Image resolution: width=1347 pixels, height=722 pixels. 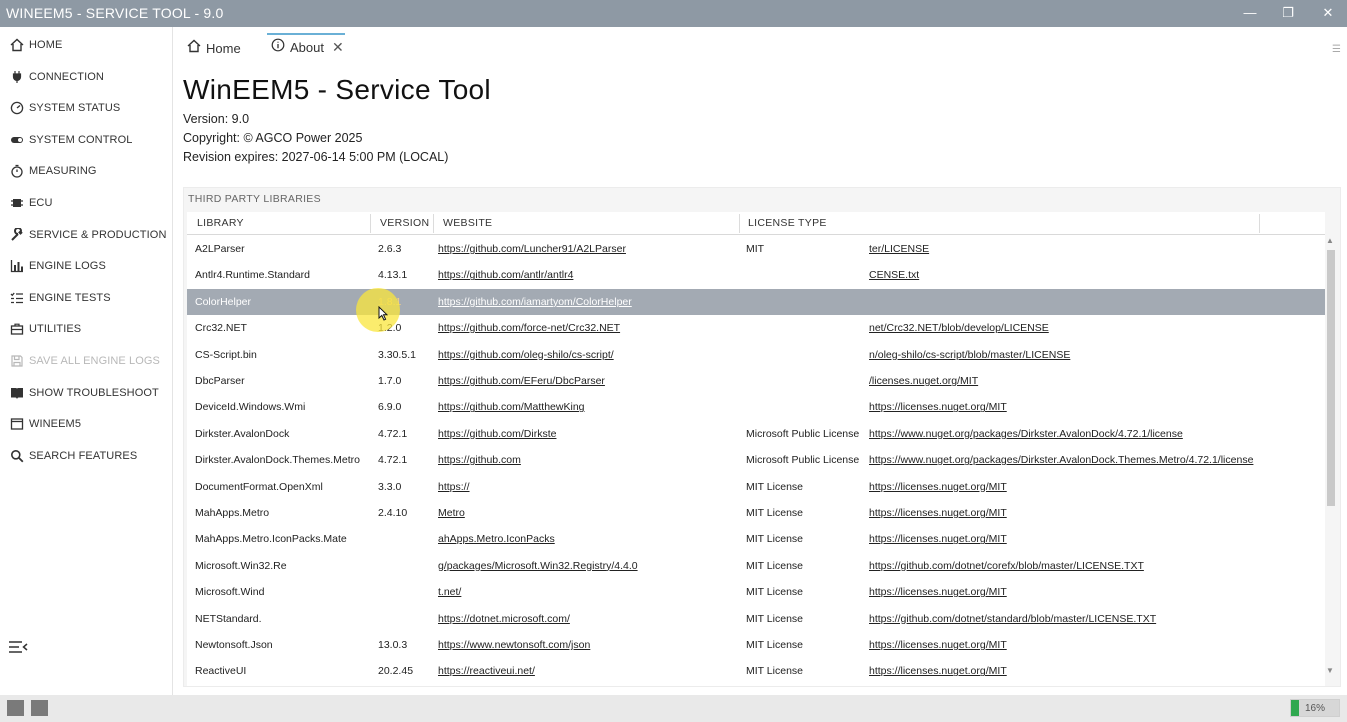 I want to click on license-link: net/Crc32.NET/blob/develop/LICENSE, so click(x=959, y=328).